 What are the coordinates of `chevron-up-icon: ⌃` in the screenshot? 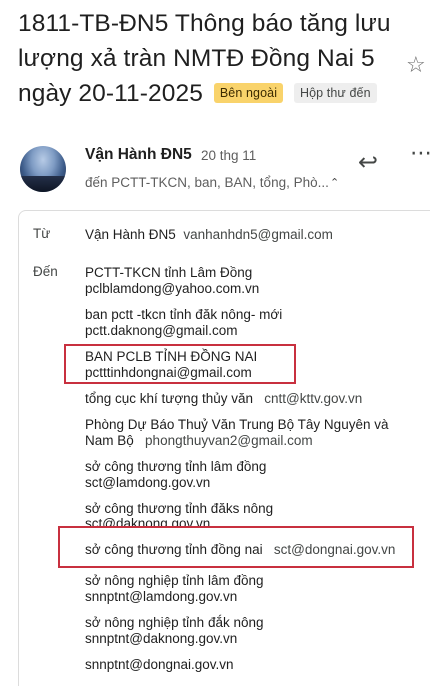 It's located at (334, 182).